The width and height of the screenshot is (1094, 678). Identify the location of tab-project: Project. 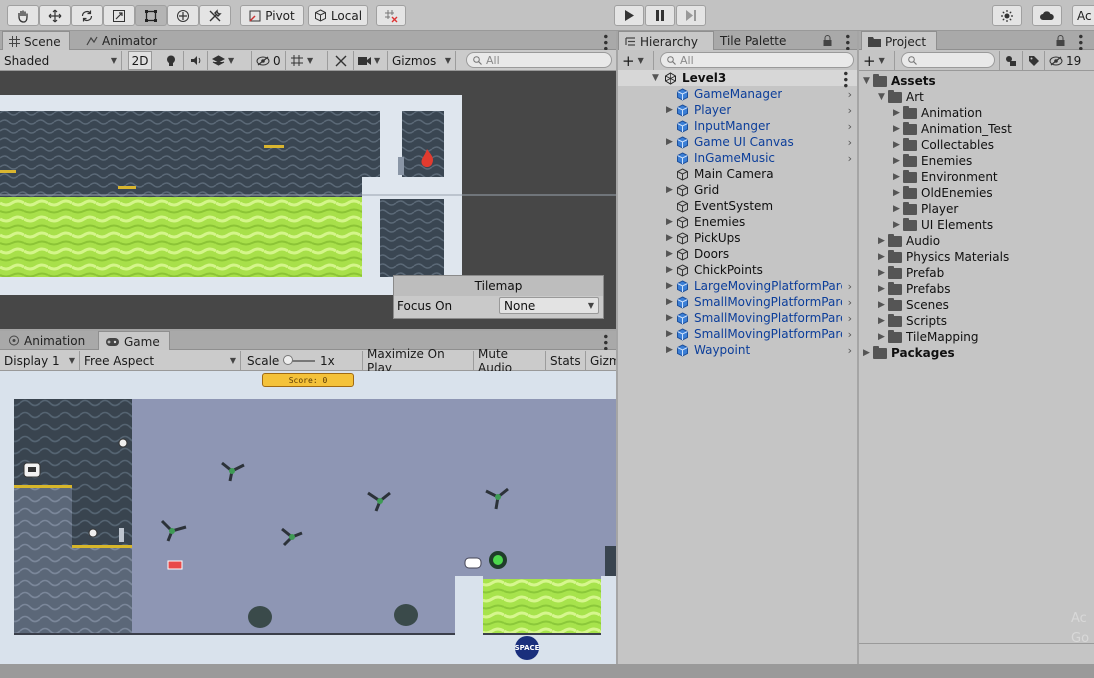
(899, 41).